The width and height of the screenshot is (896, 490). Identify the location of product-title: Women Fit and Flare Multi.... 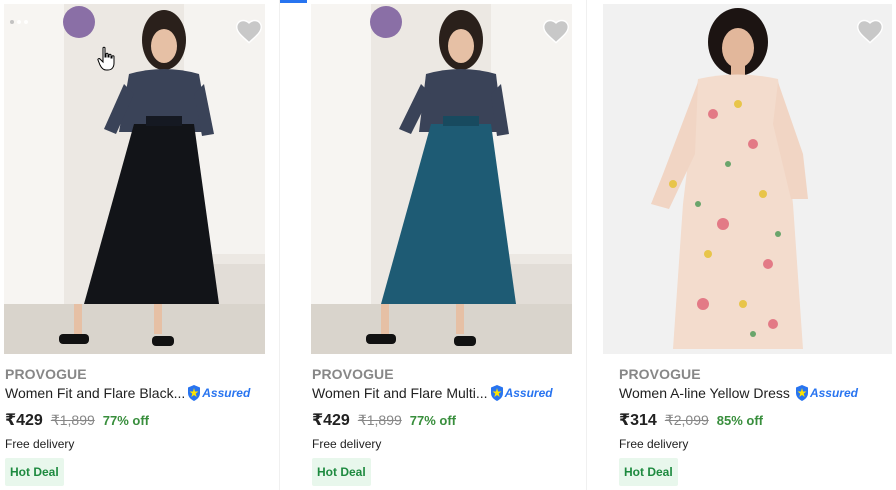
(400, 393).